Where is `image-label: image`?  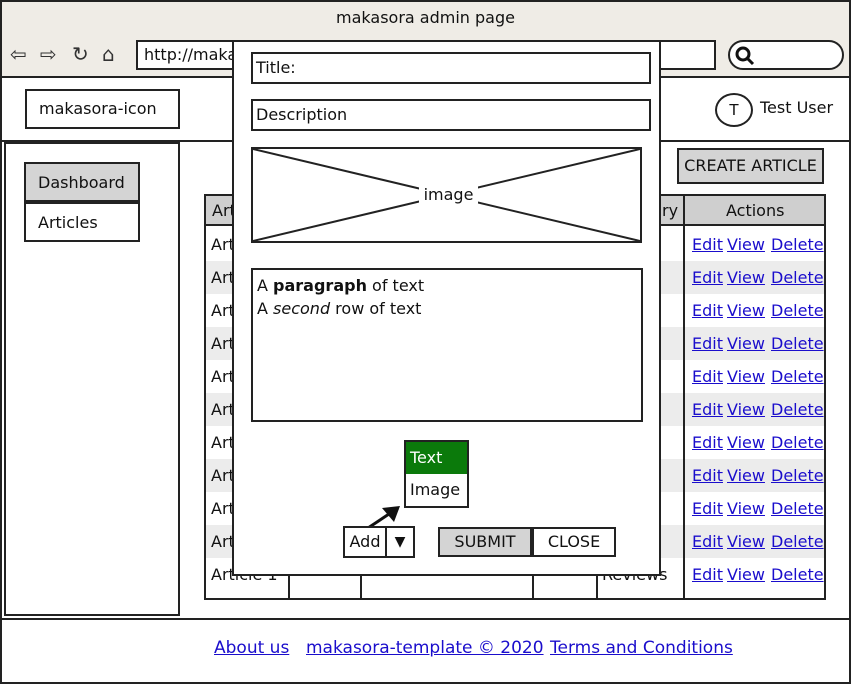
image-label: image is located at coordinates (448, 194).